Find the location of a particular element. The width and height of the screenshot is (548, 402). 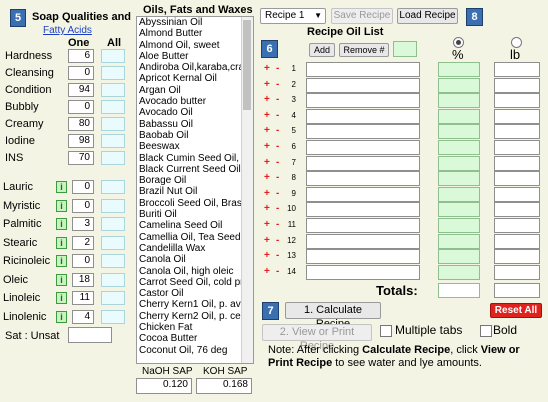

oil-list-item: Abyssinian Oil is located at coordinates (190, 22).